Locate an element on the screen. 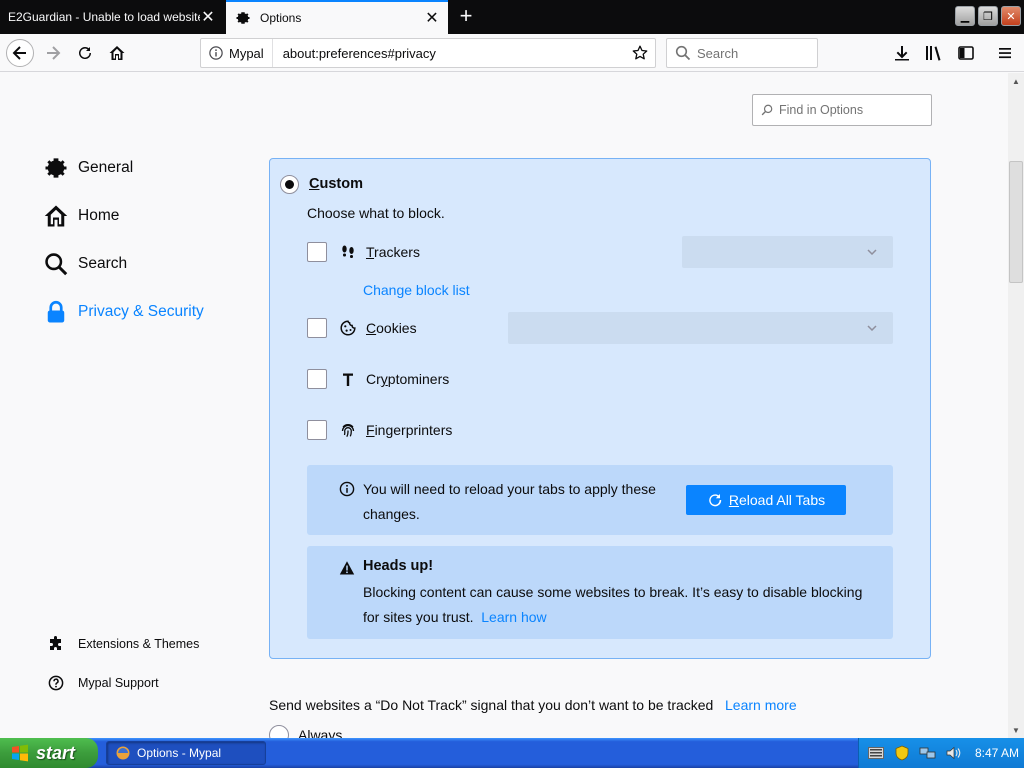 The width and height of the screenshot is (1024, 768). cryptominers-checkbox is located at coordinates (317, 379).